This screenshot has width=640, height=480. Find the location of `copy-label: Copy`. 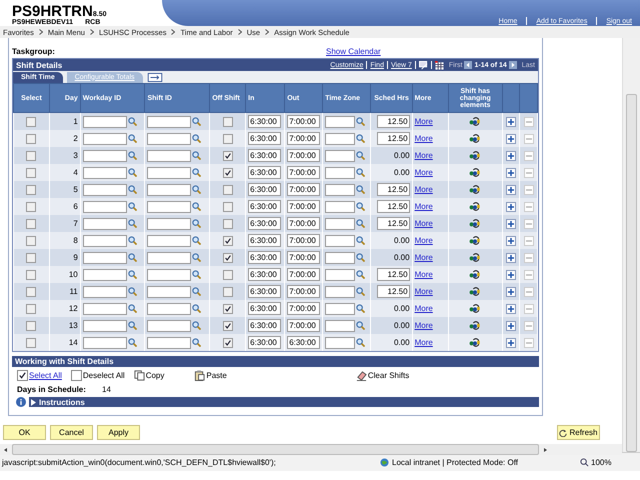

copy-label: Copy is located at coordinates (155, 375).